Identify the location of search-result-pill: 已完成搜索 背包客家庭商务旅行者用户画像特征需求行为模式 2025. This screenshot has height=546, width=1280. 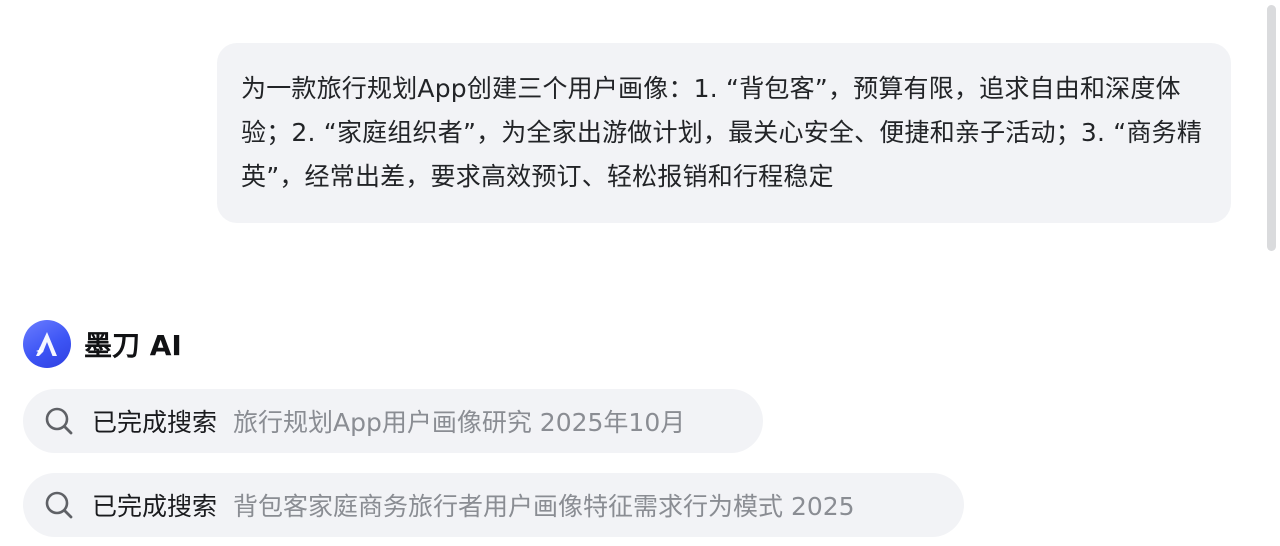
(493, 505).